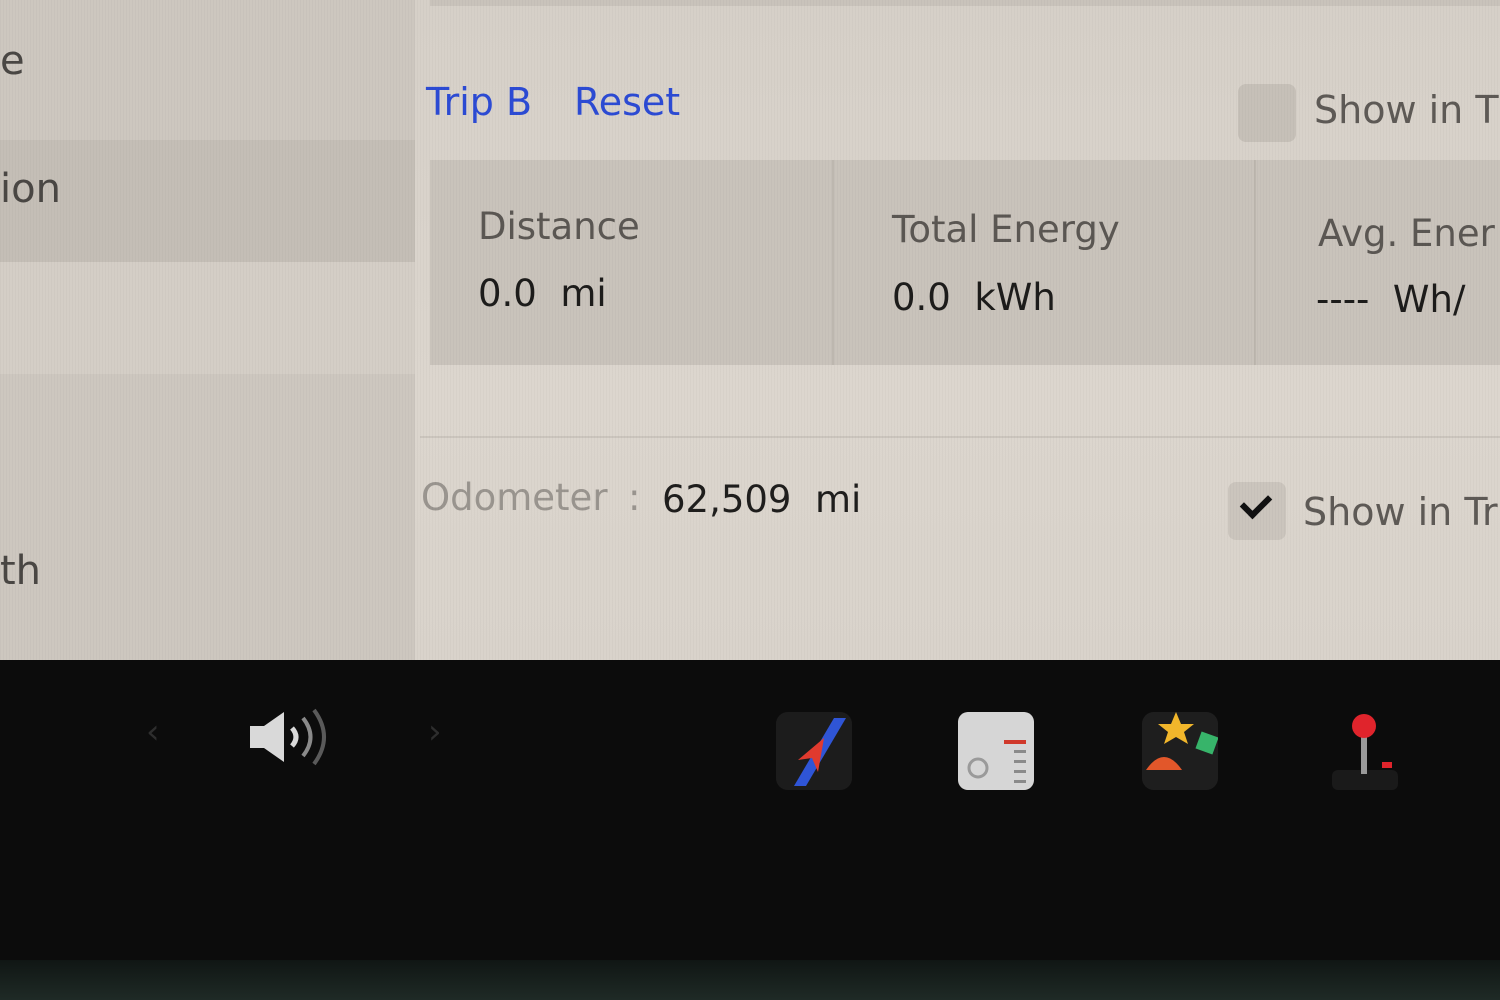 This screenshot has height=1000, width=1500. Describe the element at coordinates (1406, 233) in the screenshot. I see `stat-label: Avg. Ener` at that location.